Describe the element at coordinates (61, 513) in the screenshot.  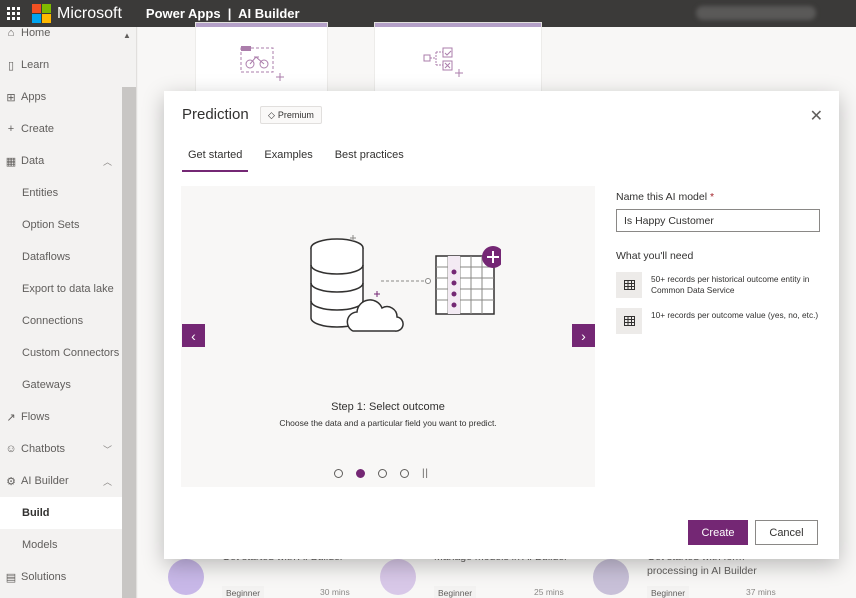
I see `sidebar-item-build: Build` at that location.